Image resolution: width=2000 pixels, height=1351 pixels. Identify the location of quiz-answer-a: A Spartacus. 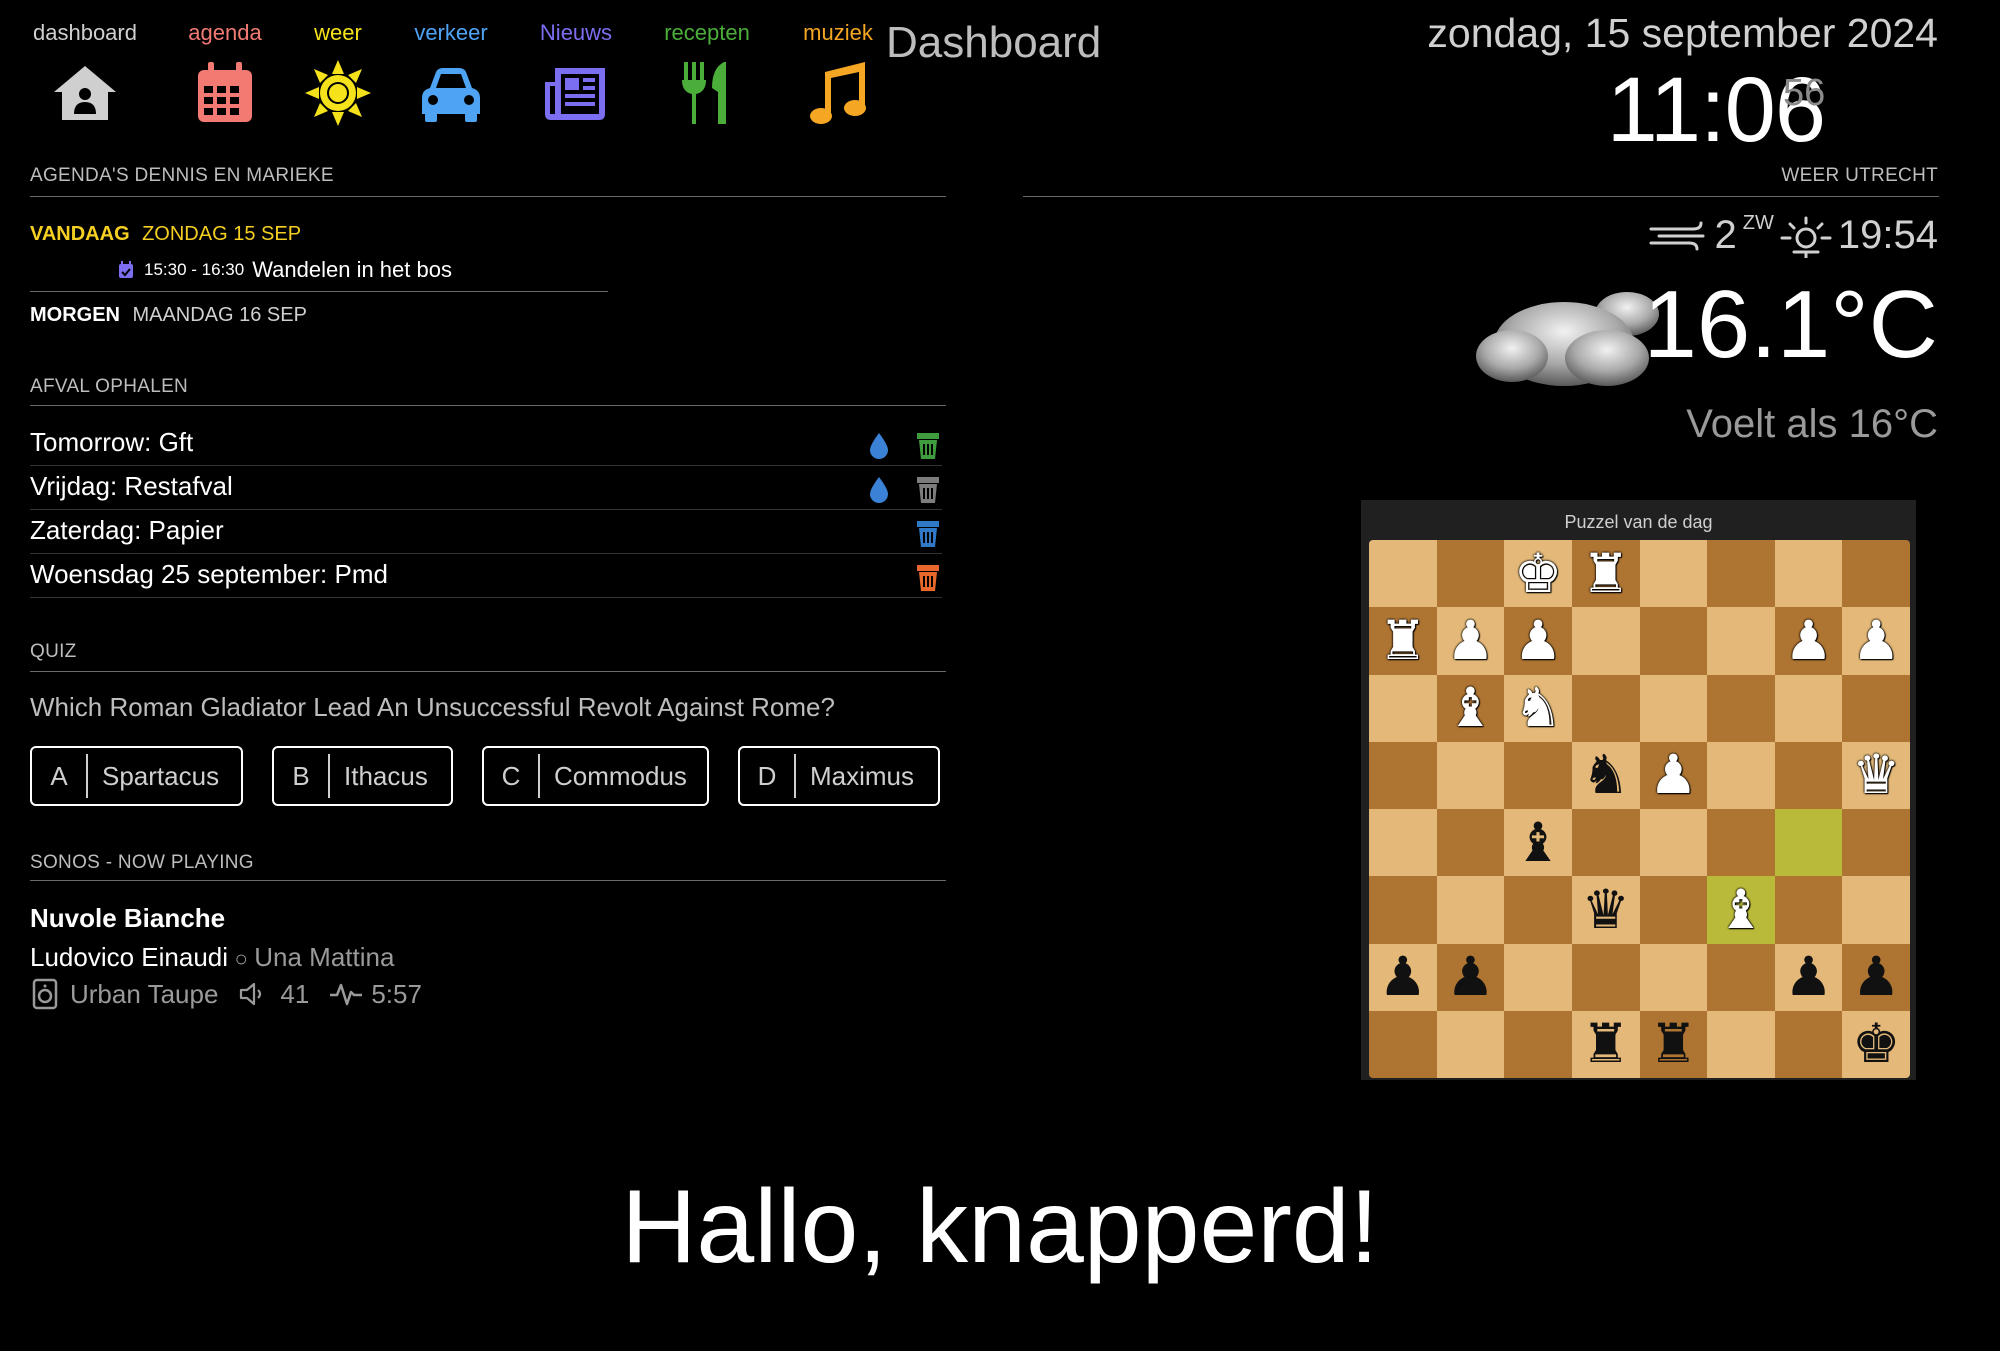
(136, 776).